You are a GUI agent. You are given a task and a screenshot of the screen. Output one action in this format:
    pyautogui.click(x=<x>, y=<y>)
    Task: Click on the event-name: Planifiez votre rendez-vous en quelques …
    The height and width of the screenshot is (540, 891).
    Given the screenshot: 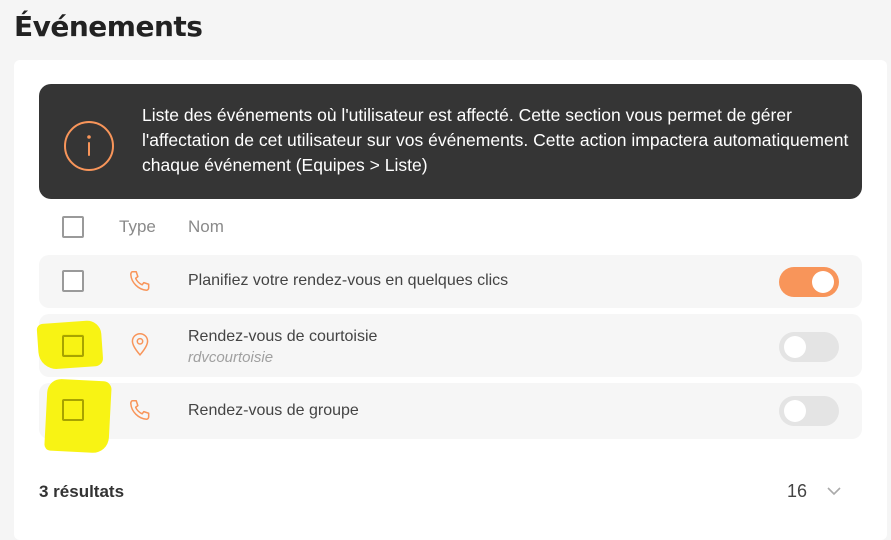 What is the action you would take?
    pyautogui.click(x=348, y=281)
    